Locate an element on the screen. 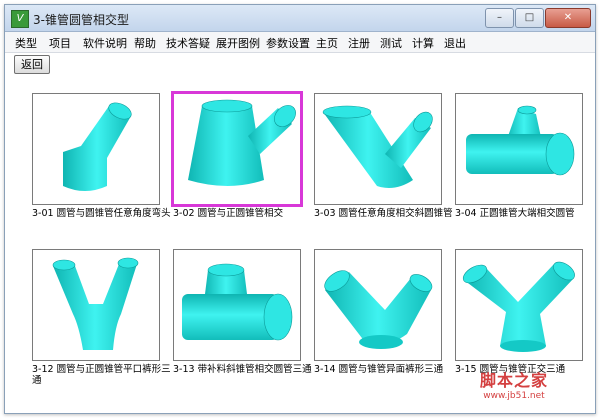  shape-caption: 3-12 圆管与正圆锥管平口裤形三通 is located at coordinates (101, 375).